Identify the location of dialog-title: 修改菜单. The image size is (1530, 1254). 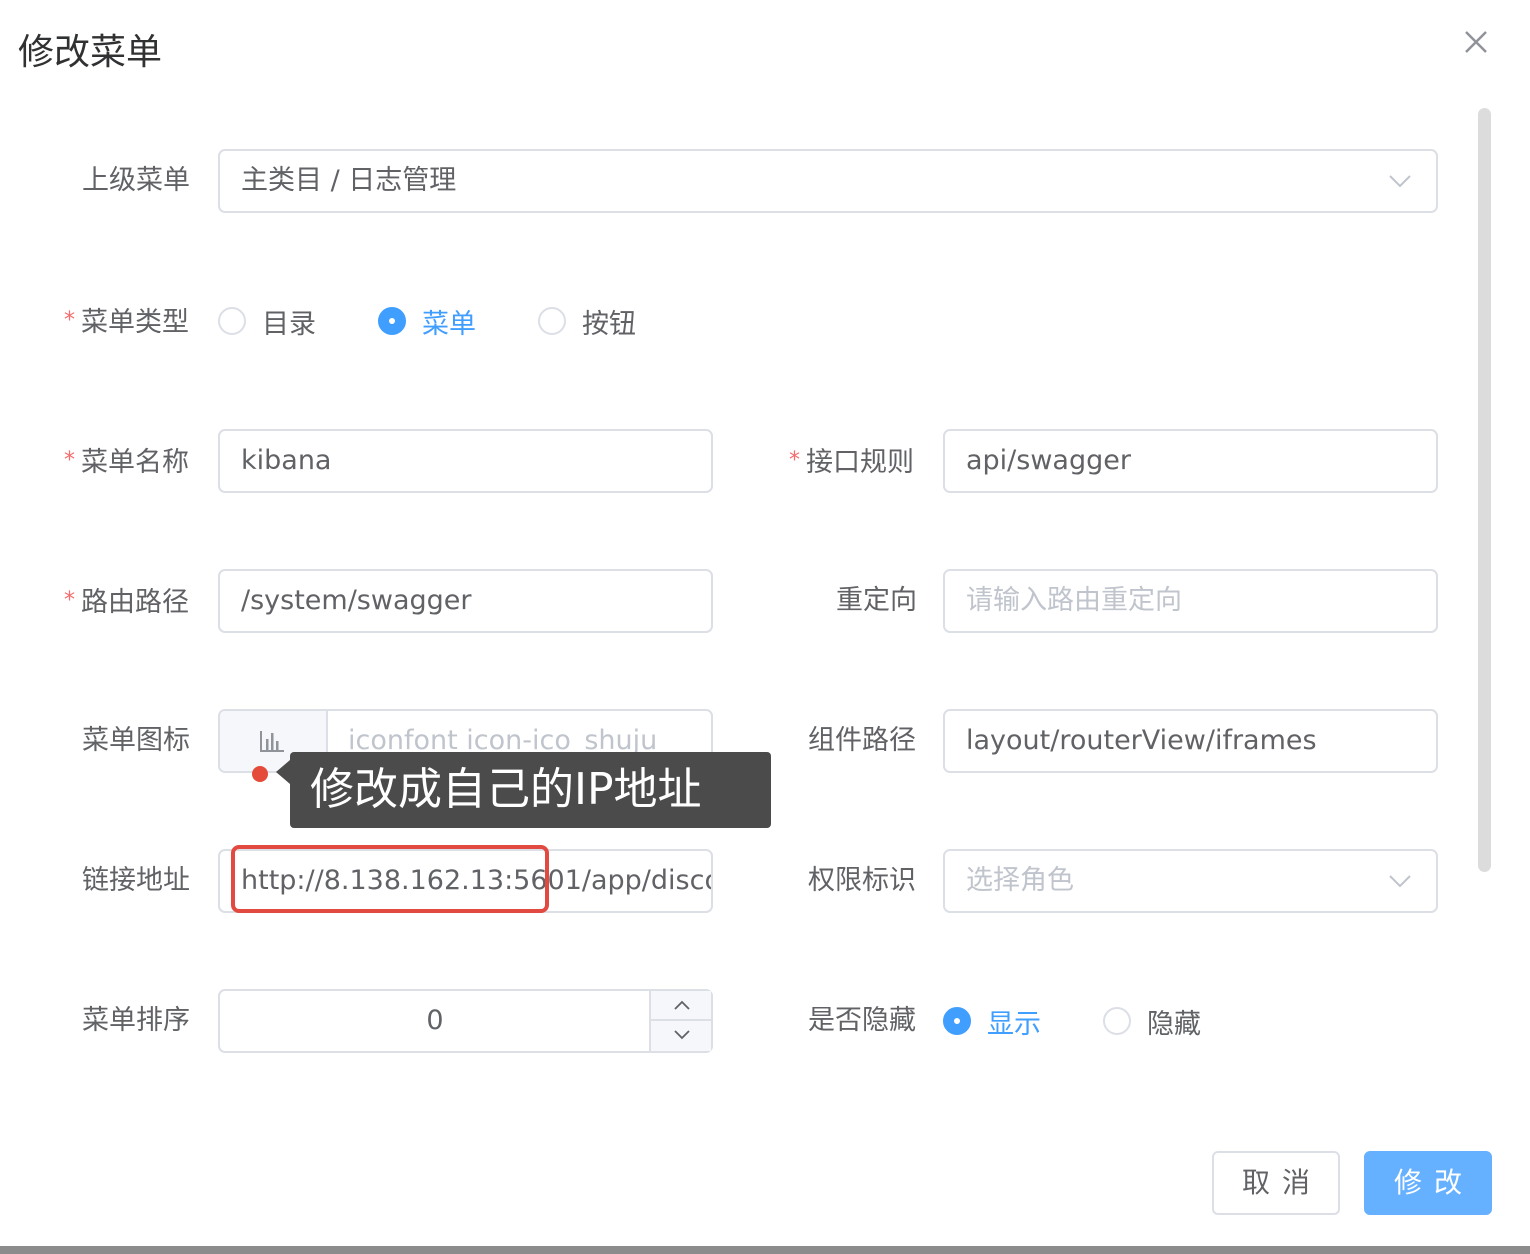
(90, 52).